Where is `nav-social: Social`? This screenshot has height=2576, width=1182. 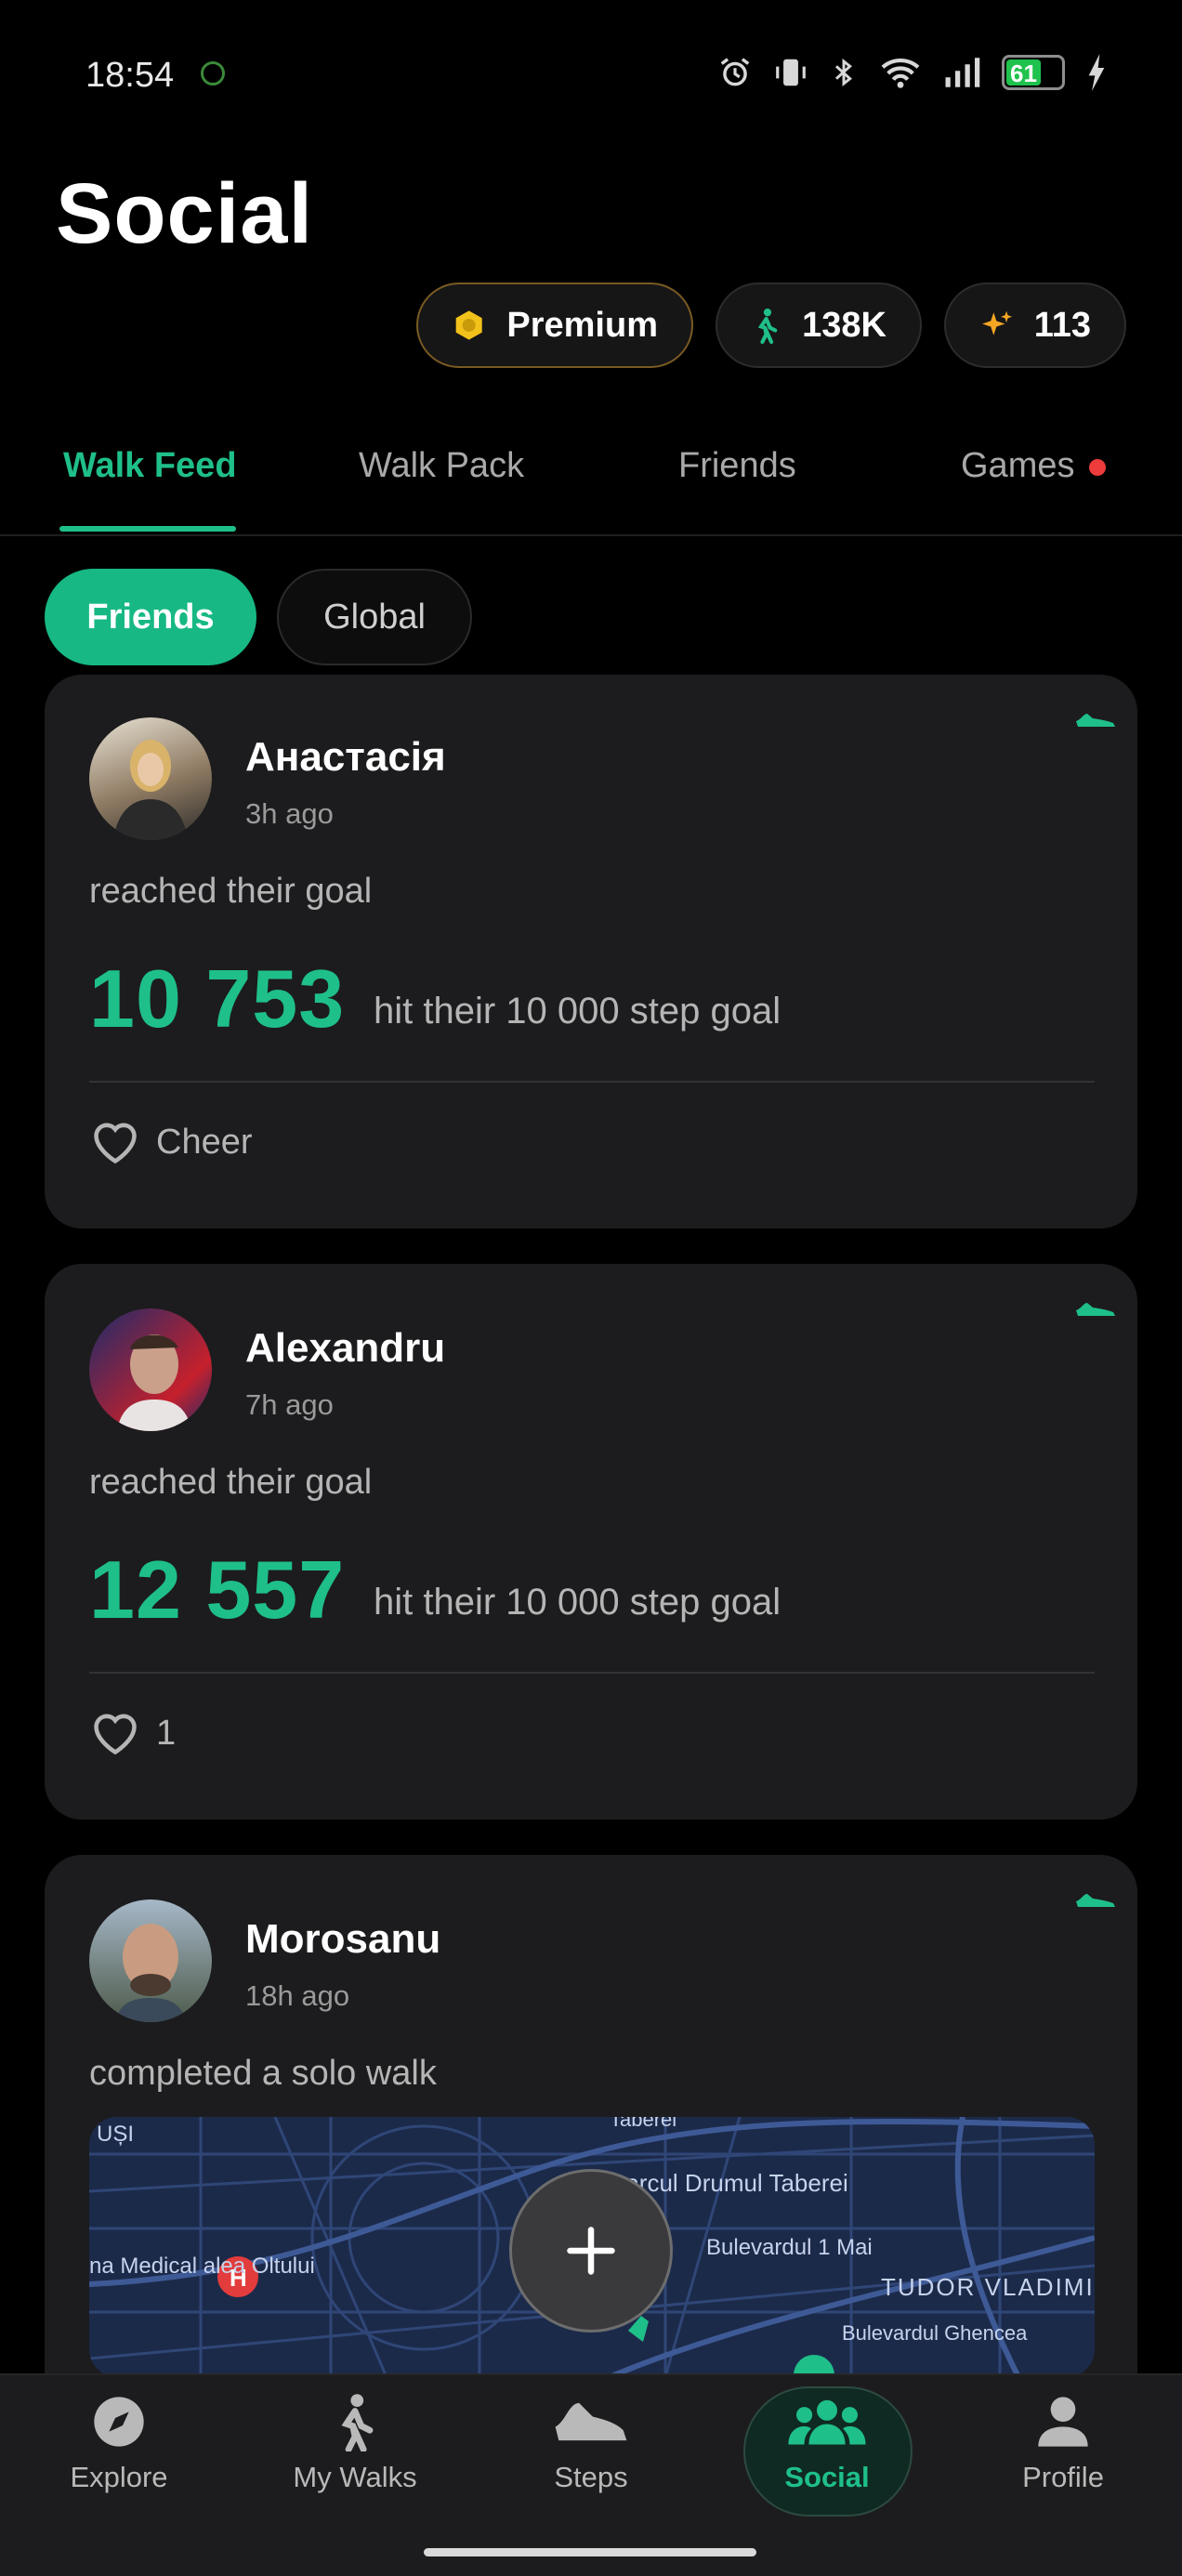 nav-social: Social is located at coordinates (827, 2443).